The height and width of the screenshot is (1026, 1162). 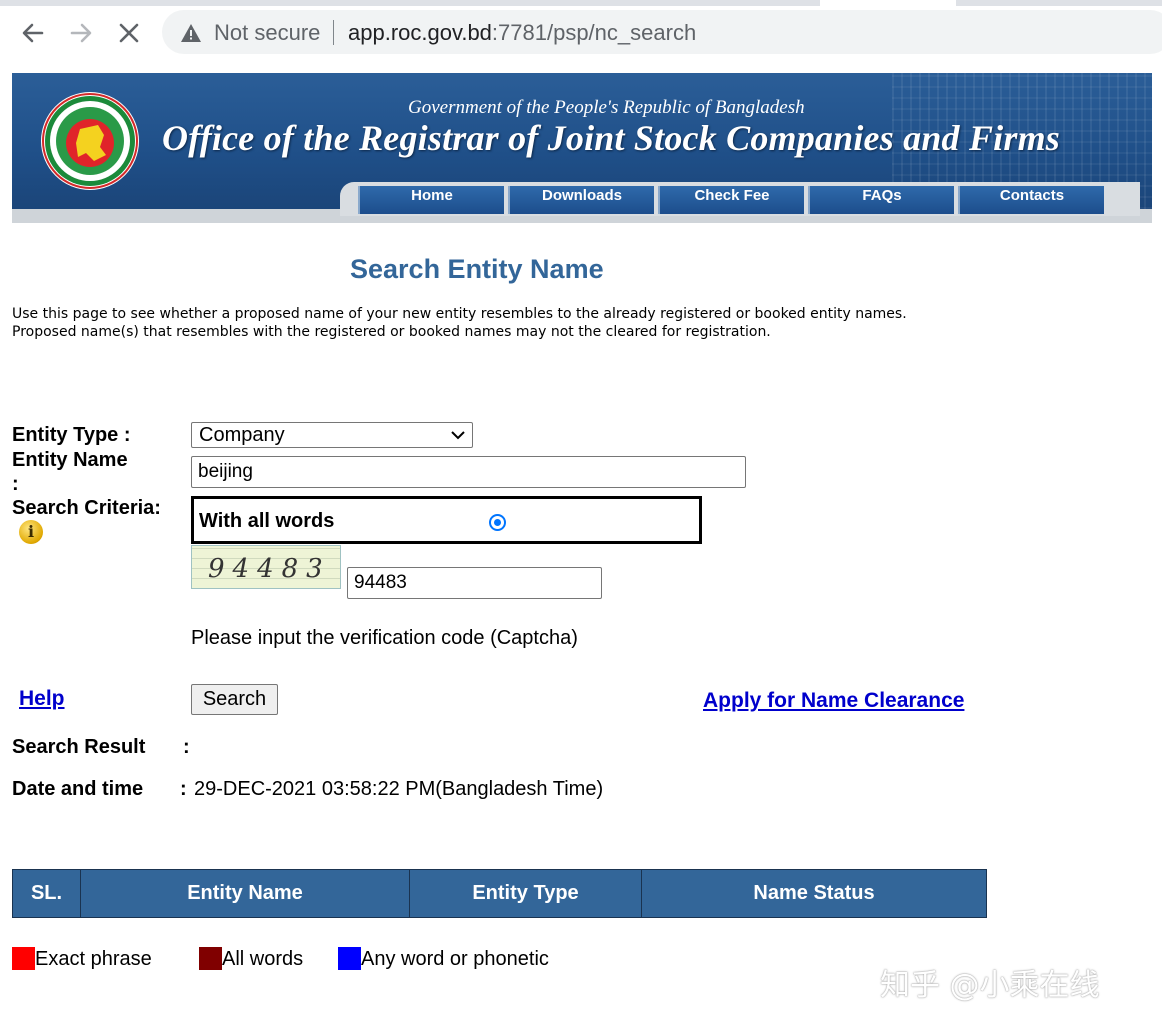 I want to click on legend-all-words: All words, so click(x=251, y=959).